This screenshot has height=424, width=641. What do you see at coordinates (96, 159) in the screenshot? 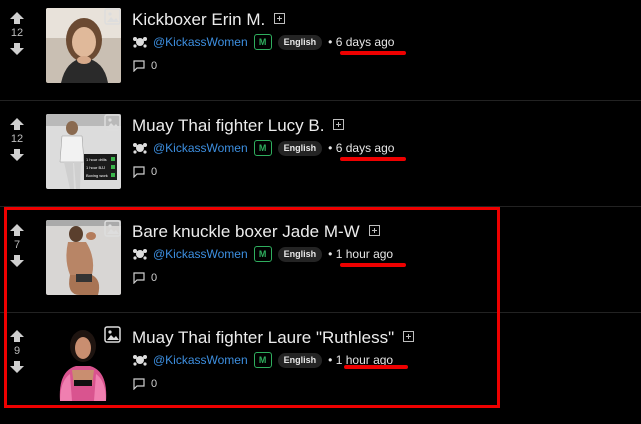
I see `thumb-text-line: 1 hour drills` at bounding box center [96, 159].